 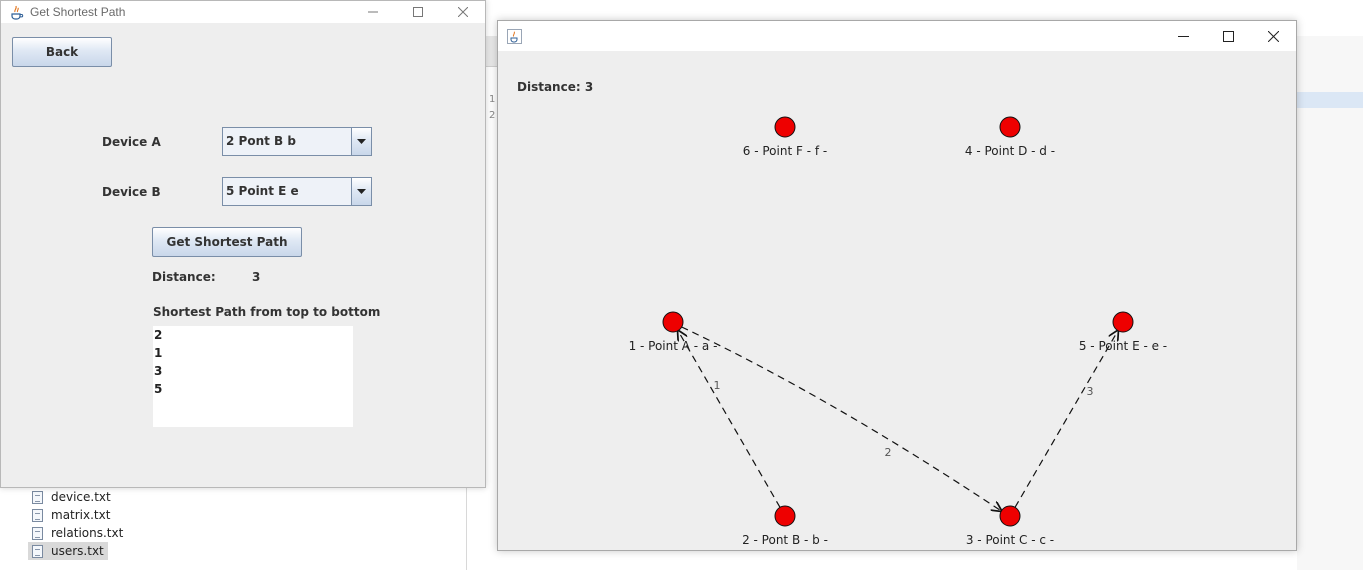 I want to click on graph-node-label: 3 - Point C - c -, so click(x=1010, y=540).